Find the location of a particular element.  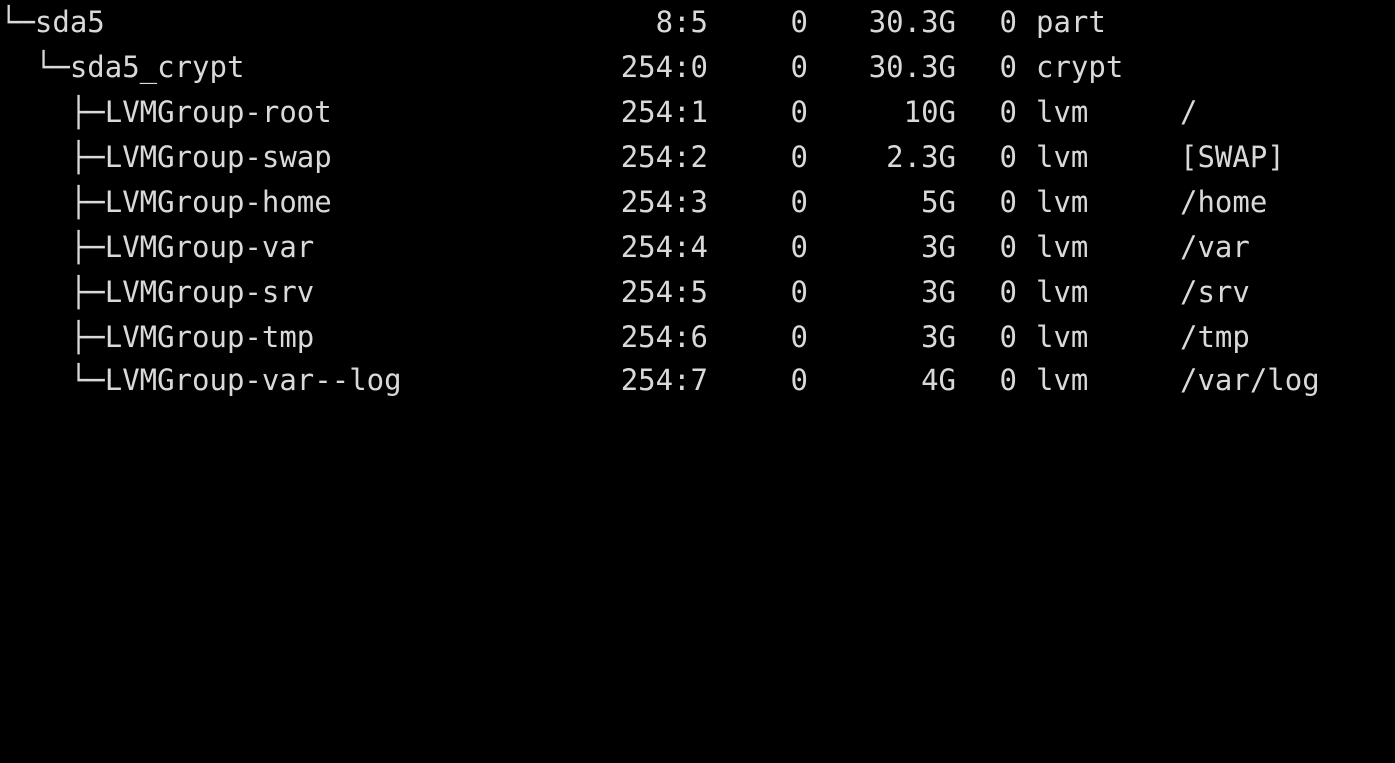

device-maj-min: 254:5 is located at coordinates (664, 292).